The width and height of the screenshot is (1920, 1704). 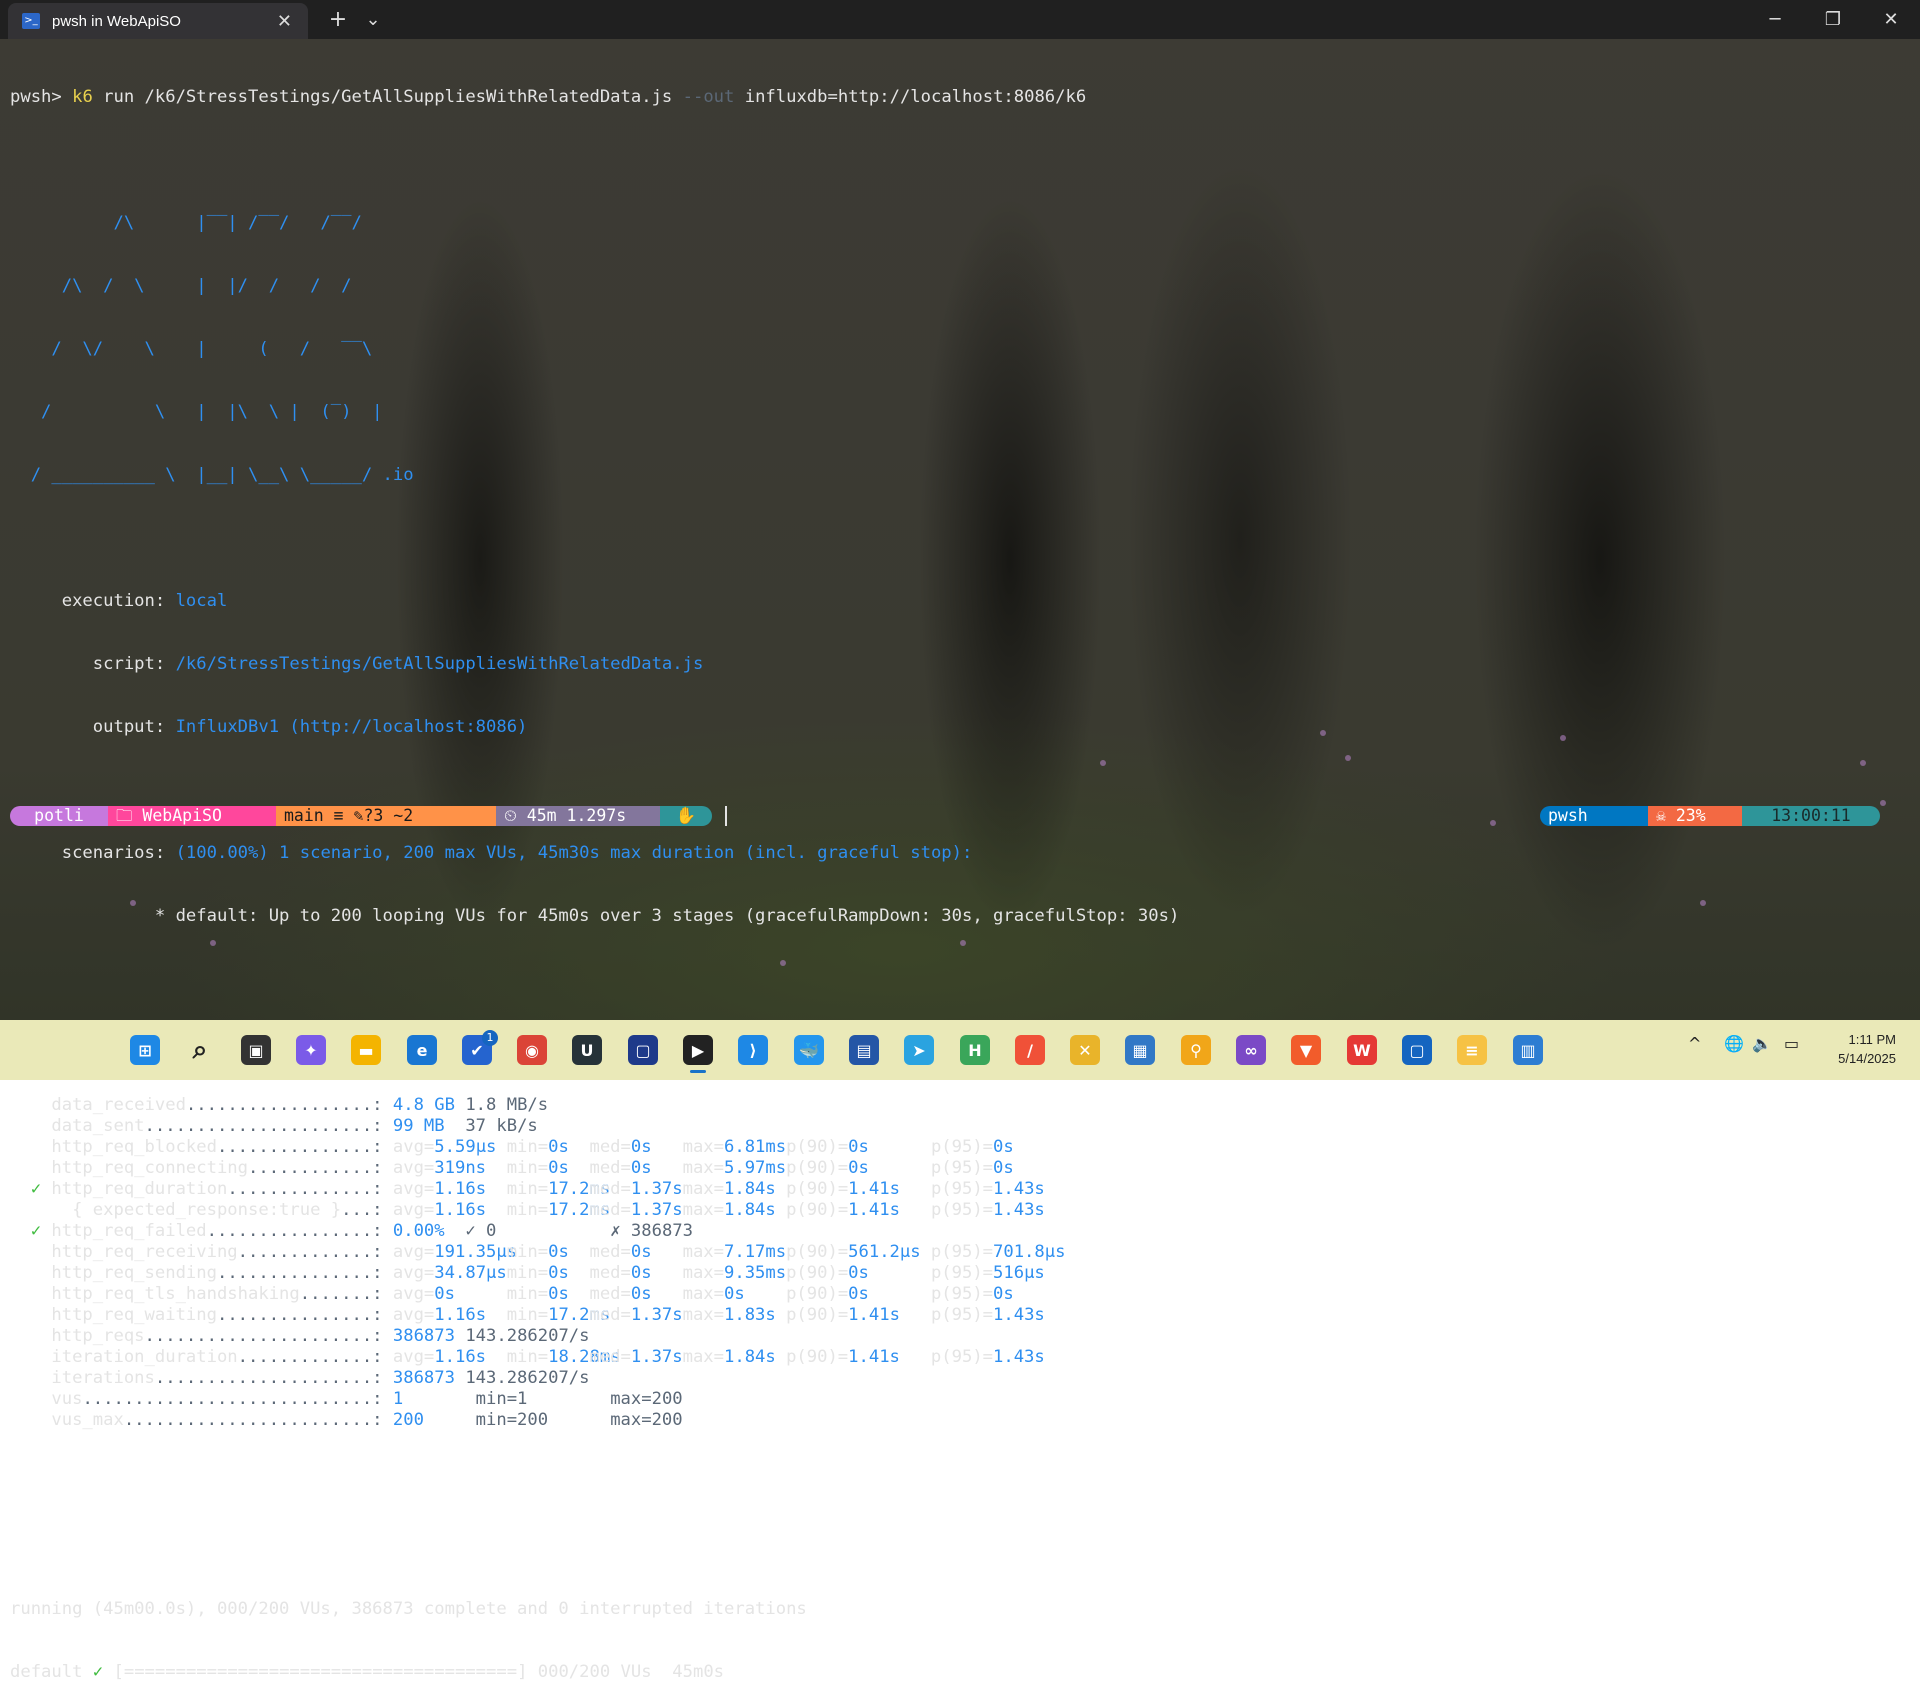 I want to click on telegram-icon: ➤, so click(x=919, y=1050).